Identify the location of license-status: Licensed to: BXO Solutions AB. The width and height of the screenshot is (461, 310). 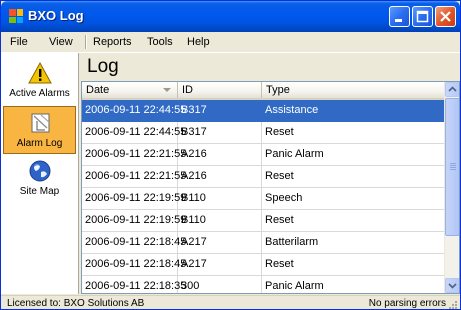
(76, 303).